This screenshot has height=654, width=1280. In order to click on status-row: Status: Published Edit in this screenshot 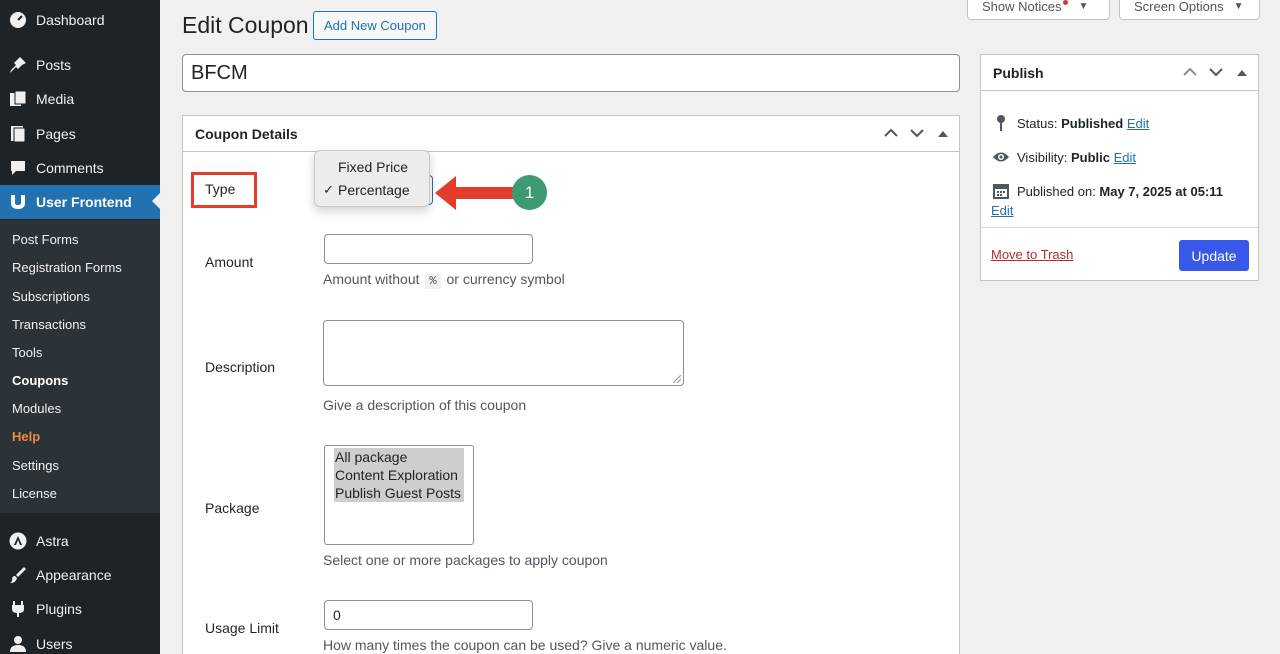, I will do `click(1070, 123)`.